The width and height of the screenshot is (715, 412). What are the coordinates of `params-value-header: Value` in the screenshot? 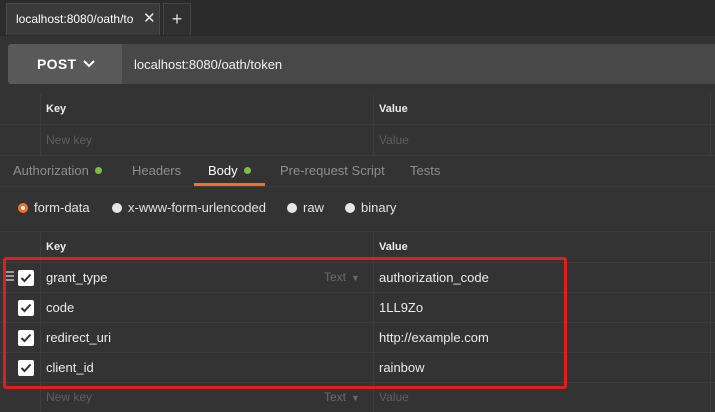 It's located at (393, 109).